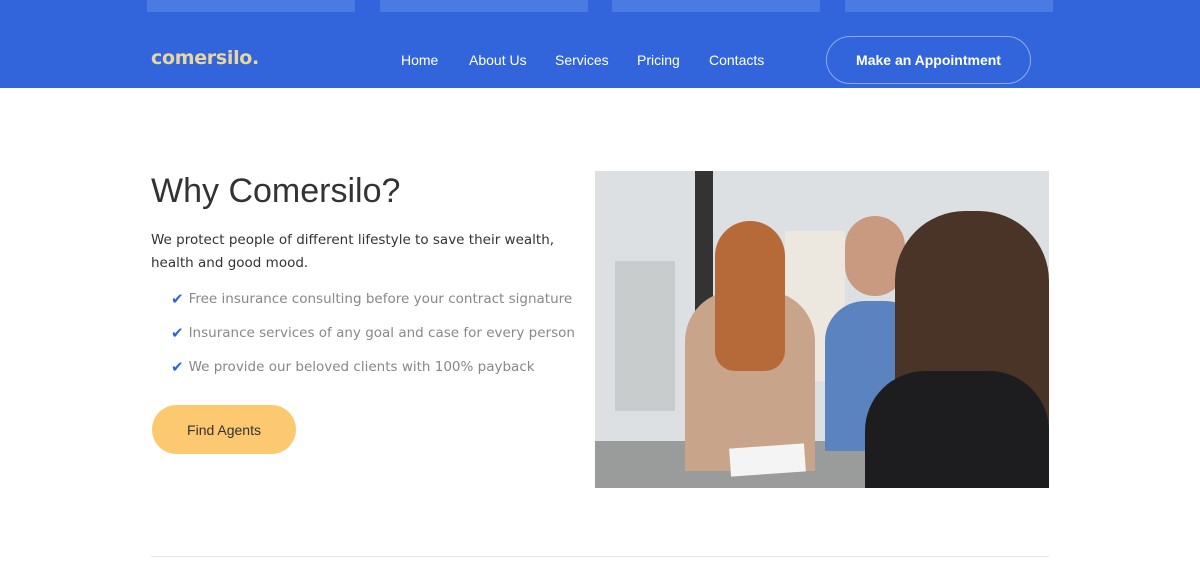 The image size is (1200, 577). Describe the element at coordinates (224, 429) in the screenshot. I see `find-agents-button: Find Agents` at that location.